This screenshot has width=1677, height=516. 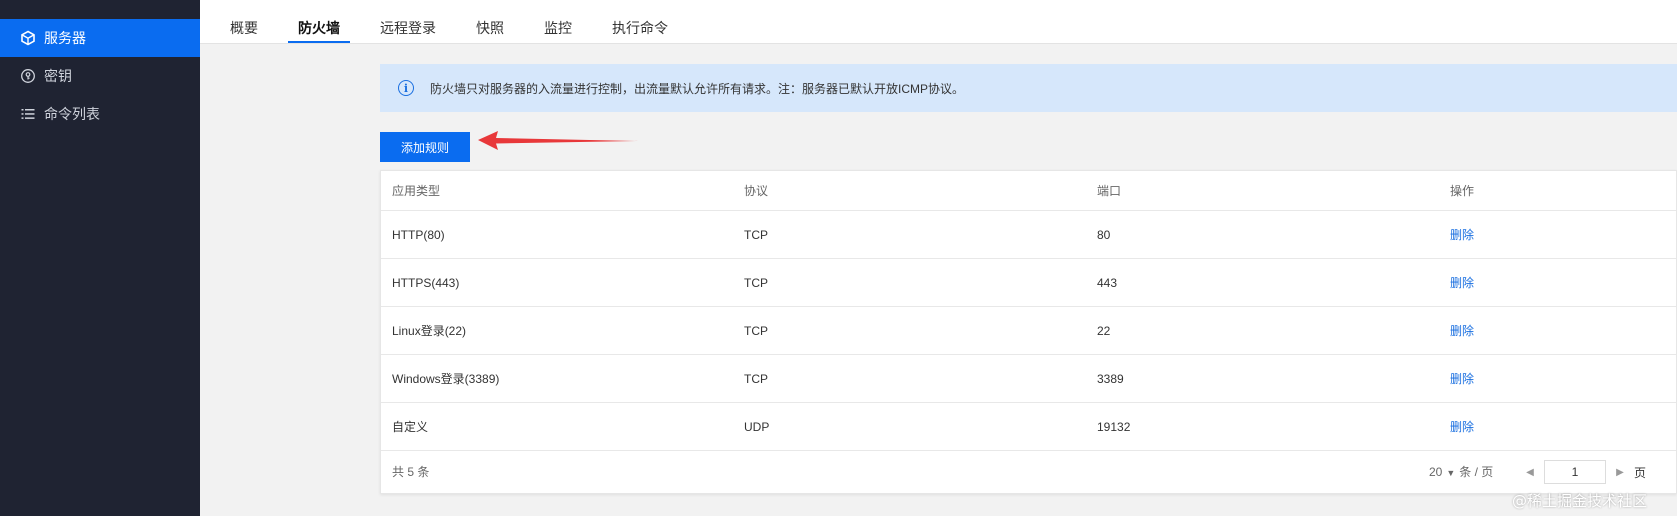 I want to click on tab-overview: 概要, so click(x=244, y=22).